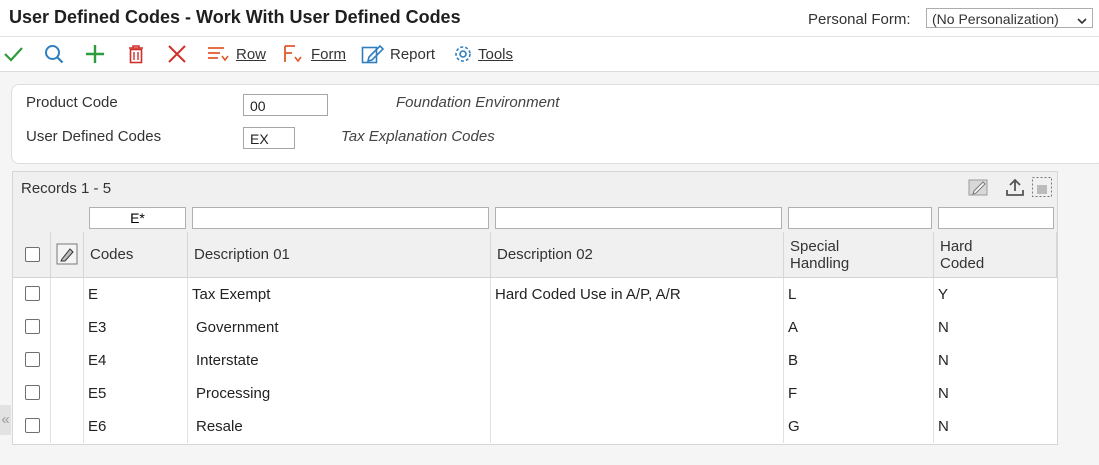  I want to click on search-icon, so click(54, 54).